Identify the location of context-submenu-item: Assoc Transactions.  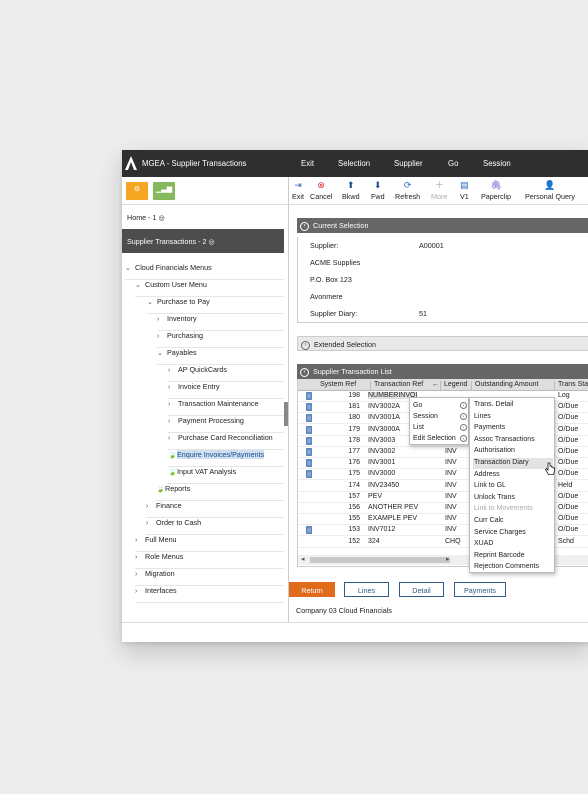
(513, 440).